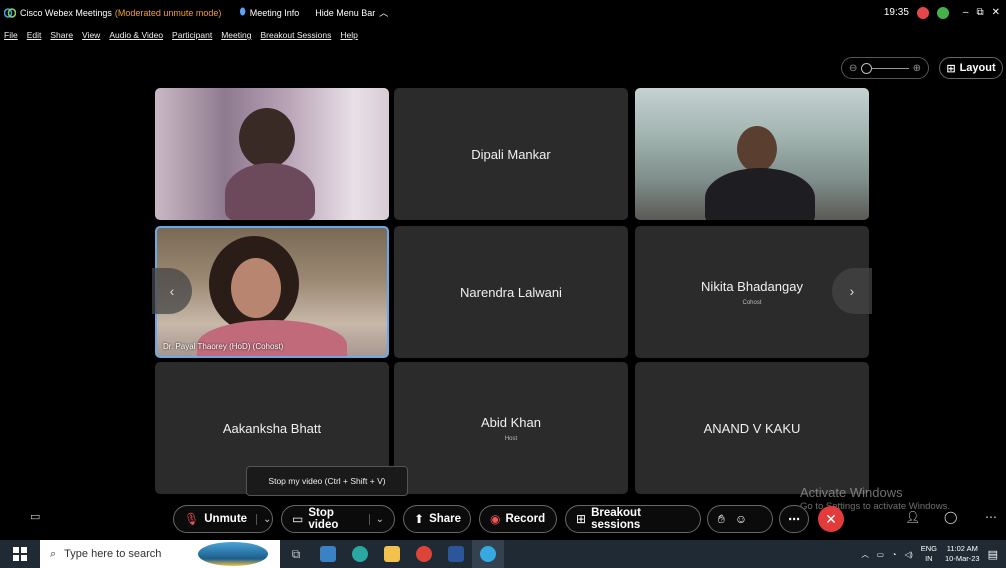 The height and width of the screenshot is (568, 1006). Describe the element at coordinates (991, 517) in the screenshot. I see `more-panels-icon: ⋯` at that location.